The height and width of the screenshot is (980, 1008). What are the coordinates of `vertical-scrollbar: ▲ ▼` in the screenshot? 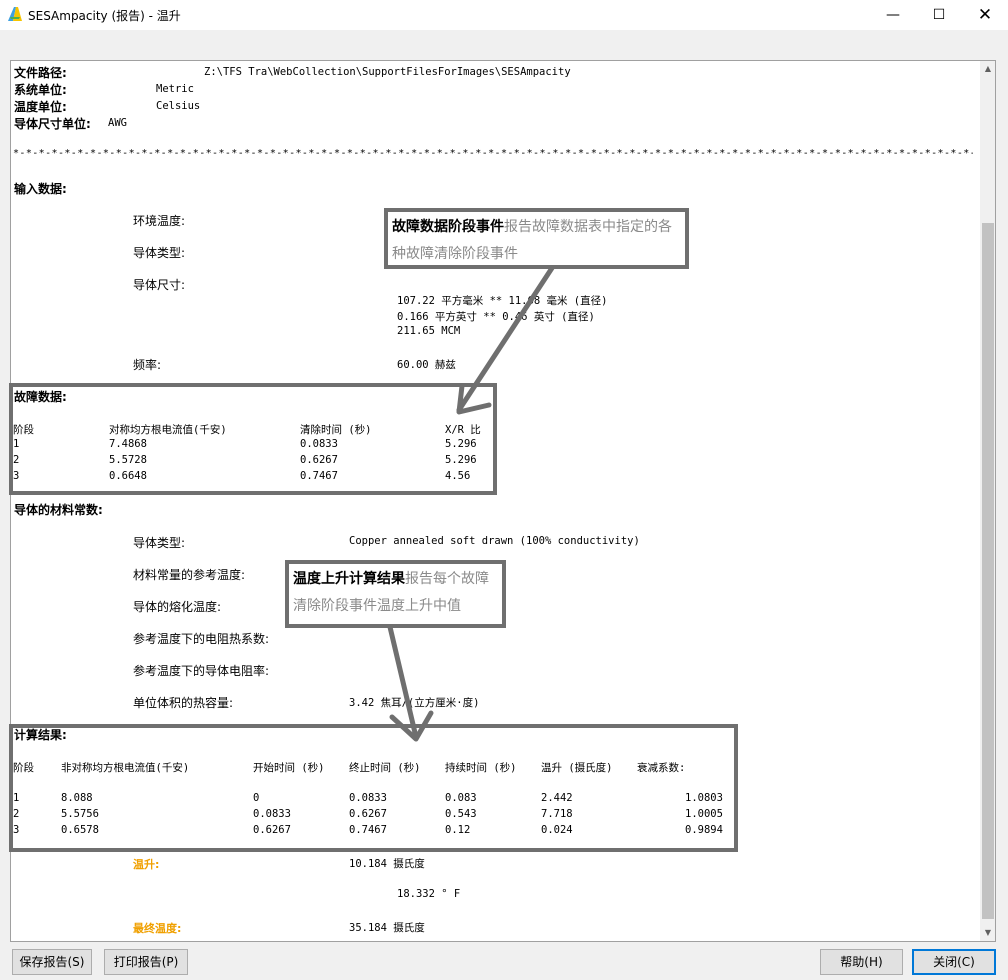 It's located at (987, 501).